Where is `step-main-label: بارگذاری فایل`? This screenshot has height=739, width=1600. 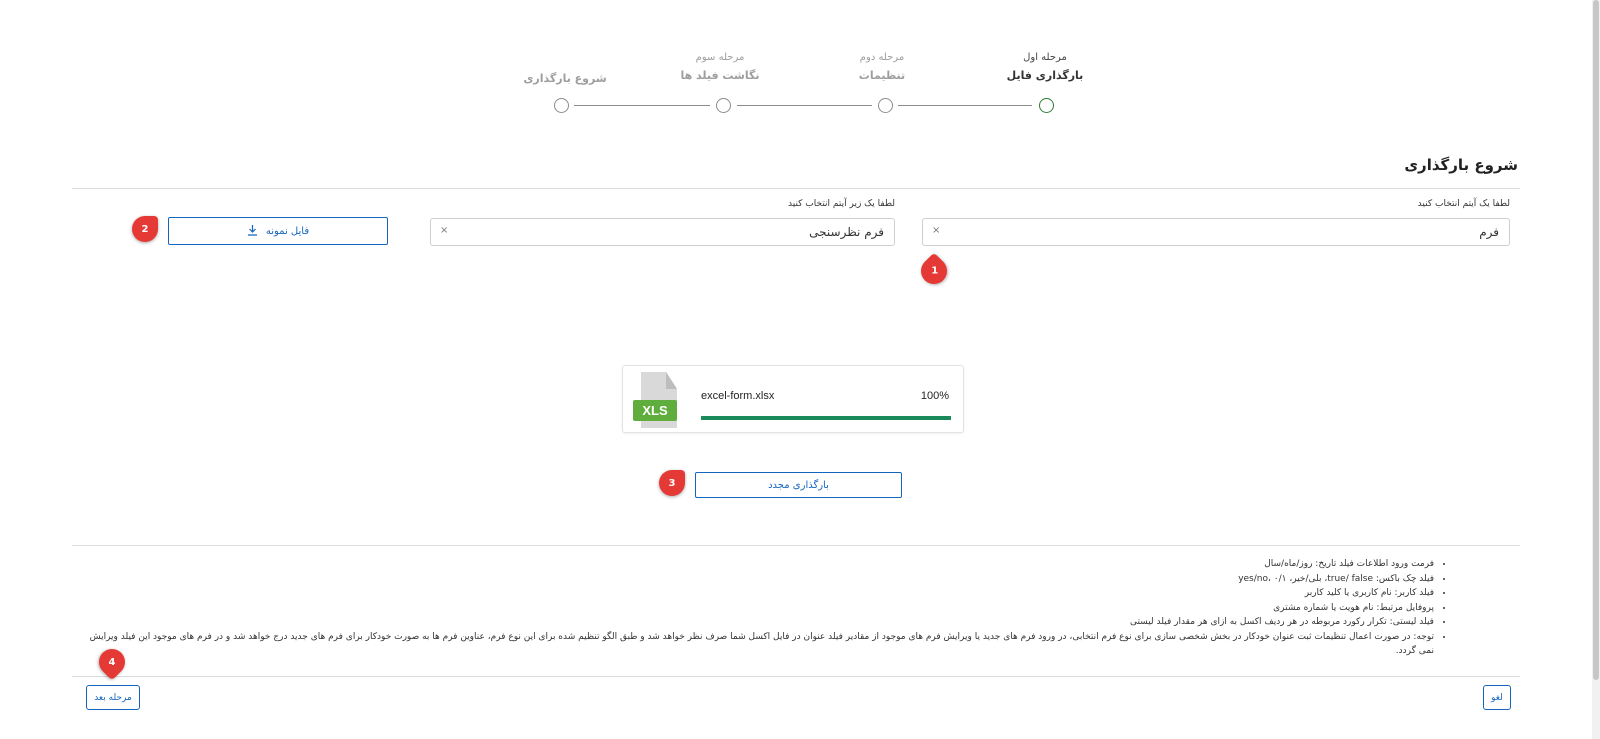 step-main-label: بارگذاری فایل is located at coordinates (1045, 75).